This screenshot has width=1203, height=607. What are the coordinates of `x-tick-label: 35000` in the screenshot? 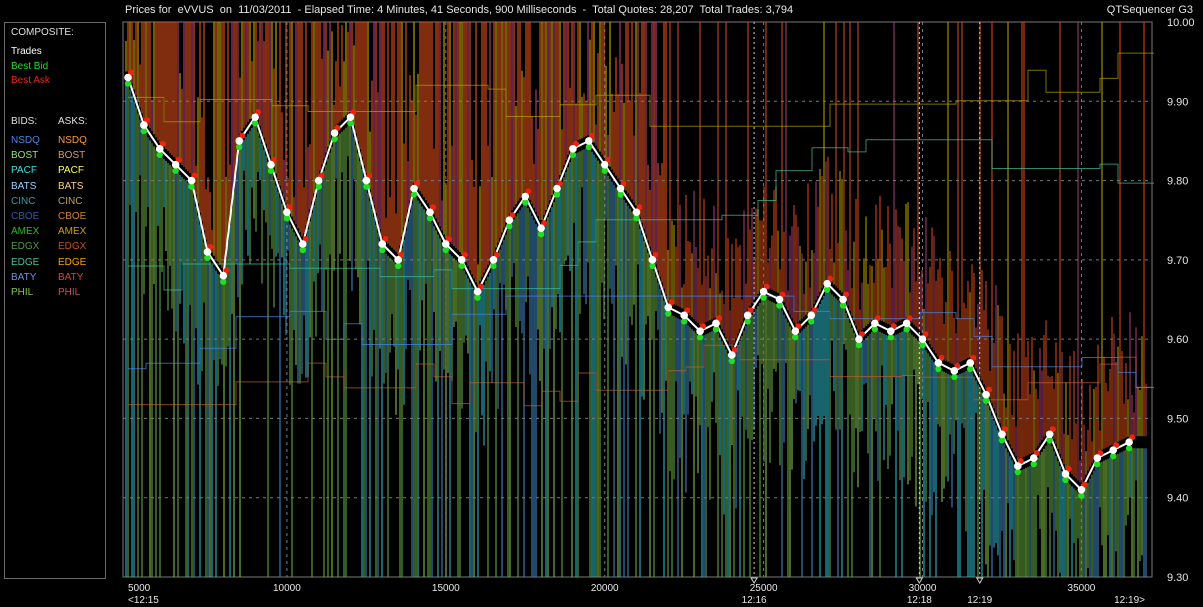 It's located at (1082, 588).